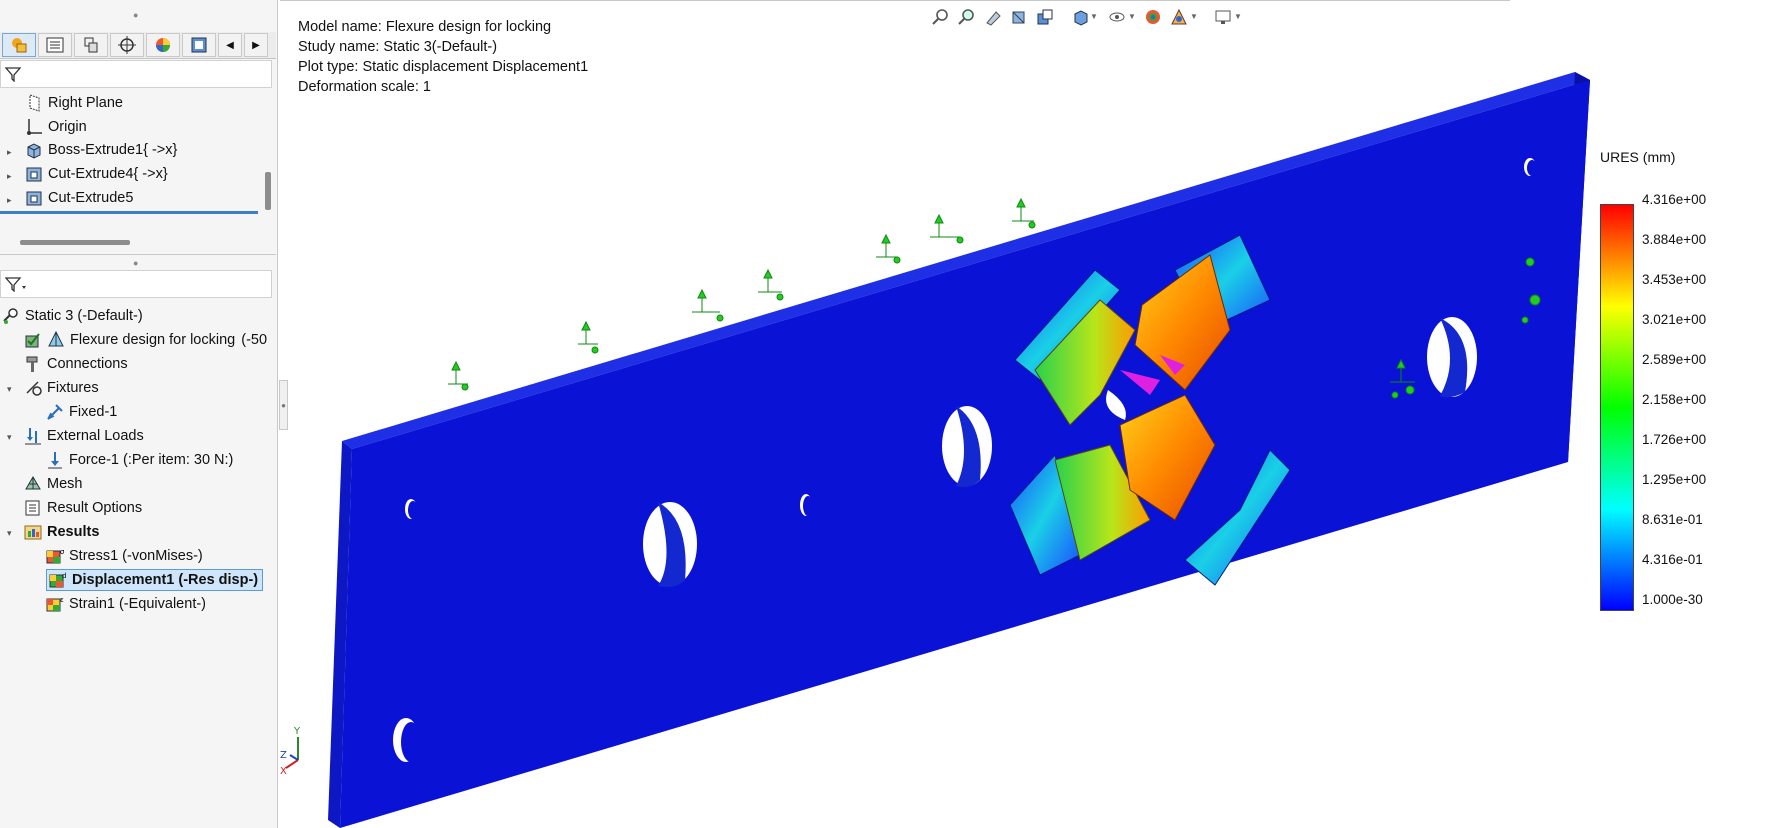  Describe the element at coordinates (268, 191) in the screenshot. I see `tree-scrollbar-thumb` at that location.